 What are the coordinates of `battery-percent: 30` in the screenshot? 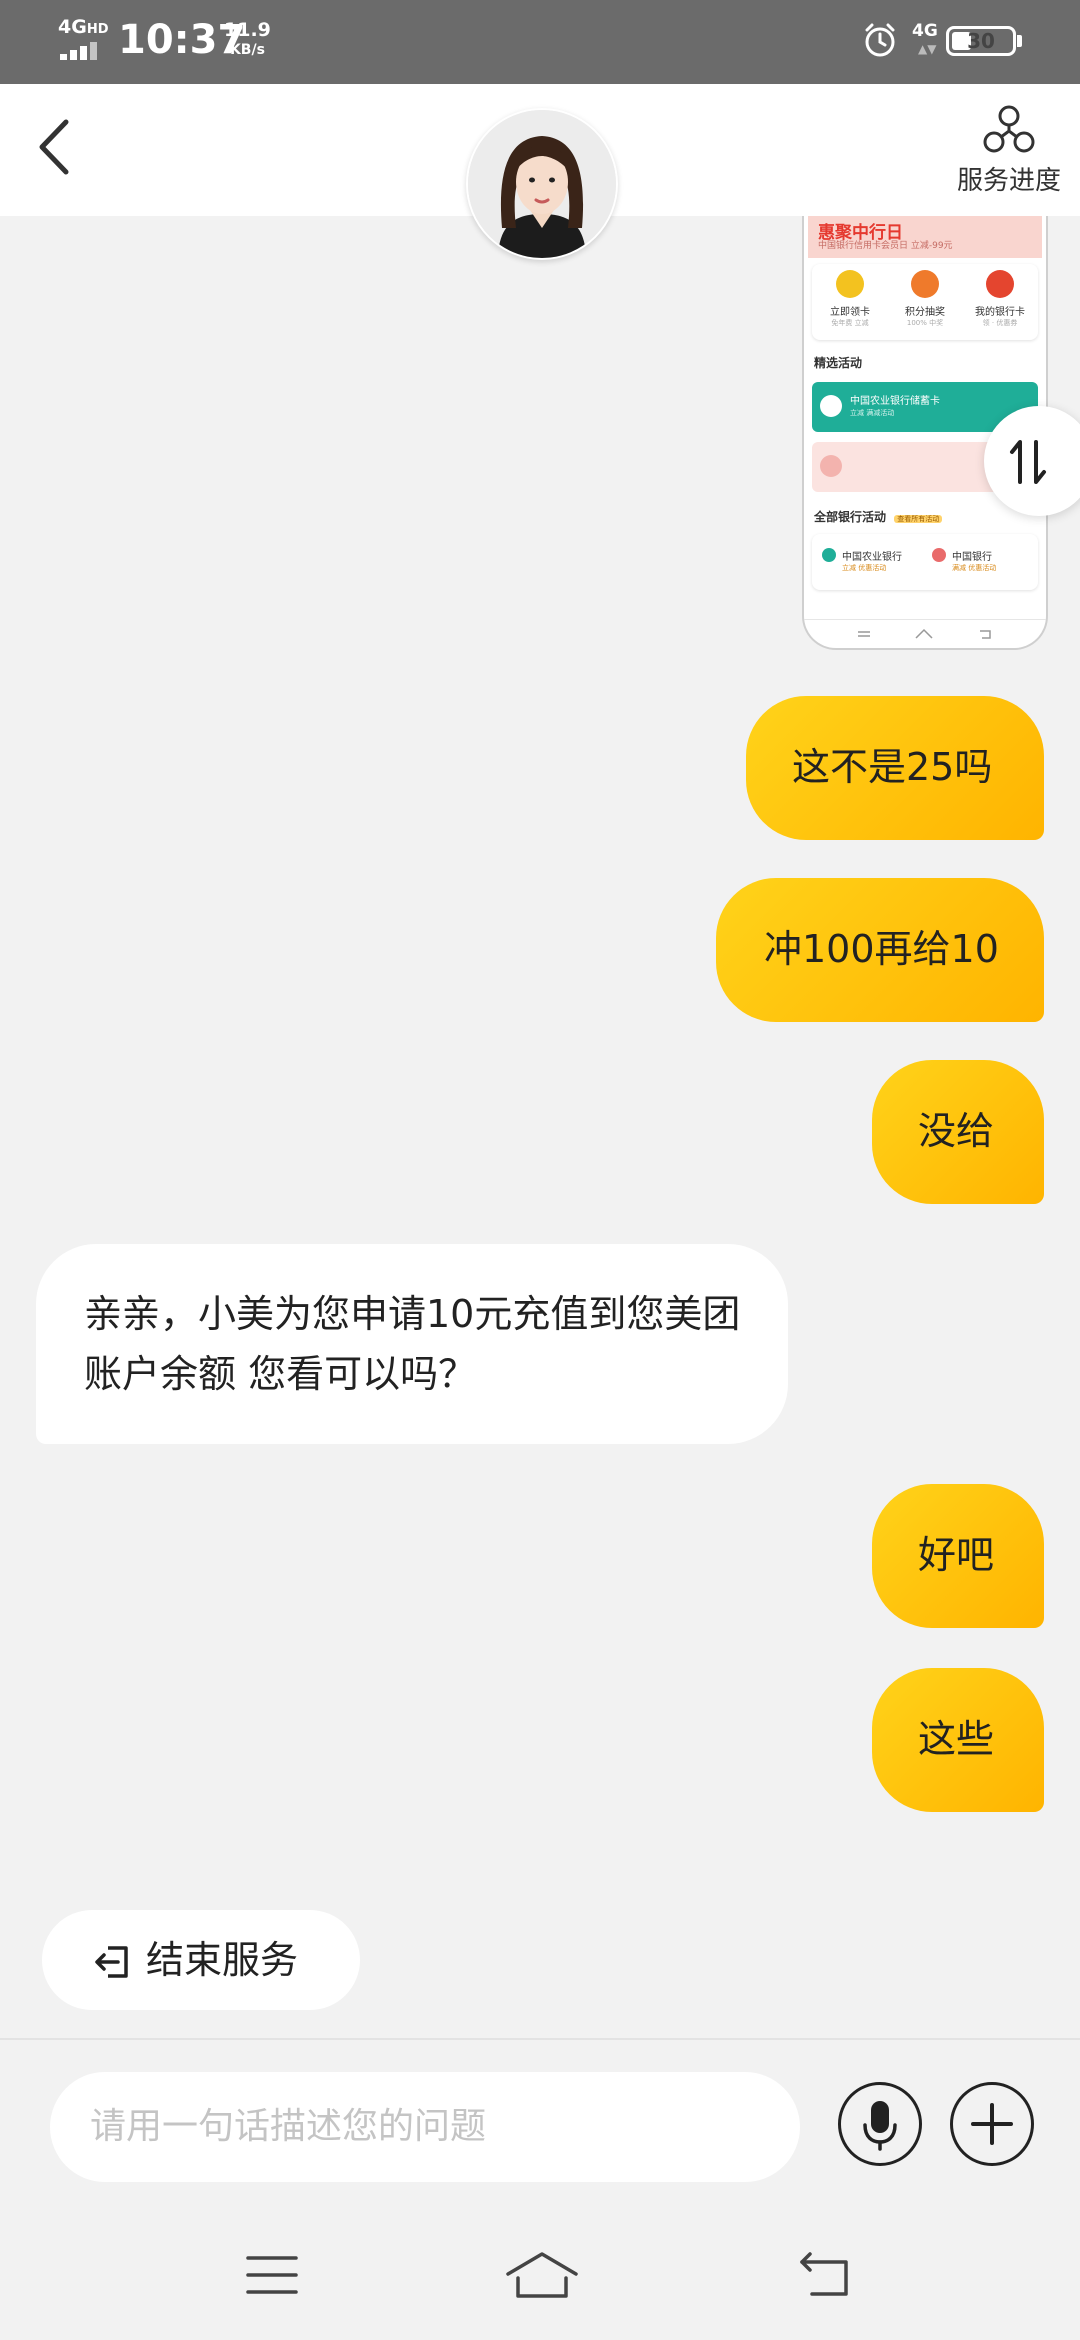 It's located at (981, 41).